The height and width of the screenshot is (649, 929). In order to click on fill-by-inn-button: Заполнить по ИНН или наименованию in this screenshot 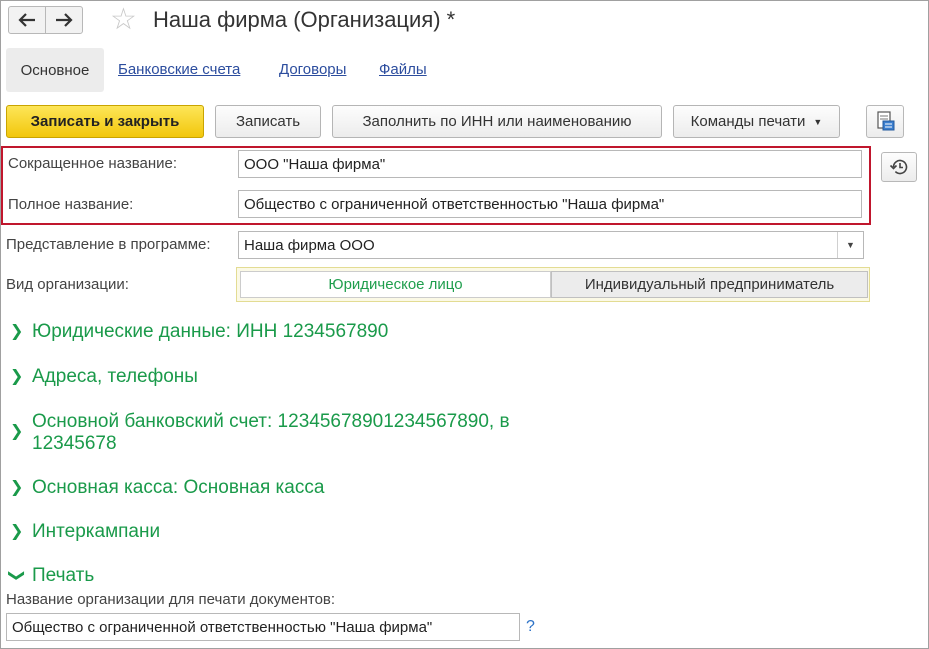, I will do `click(497, 121)`.